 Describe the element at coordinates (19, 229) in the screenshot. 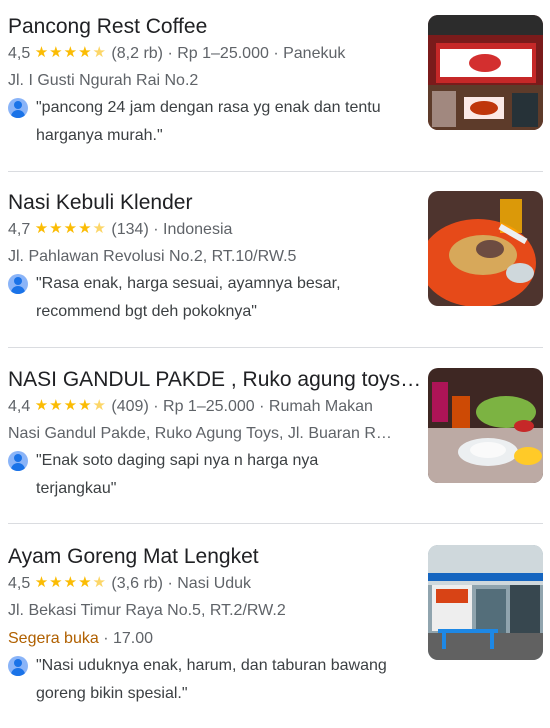

I see `rating-value: 4,7` at that location.